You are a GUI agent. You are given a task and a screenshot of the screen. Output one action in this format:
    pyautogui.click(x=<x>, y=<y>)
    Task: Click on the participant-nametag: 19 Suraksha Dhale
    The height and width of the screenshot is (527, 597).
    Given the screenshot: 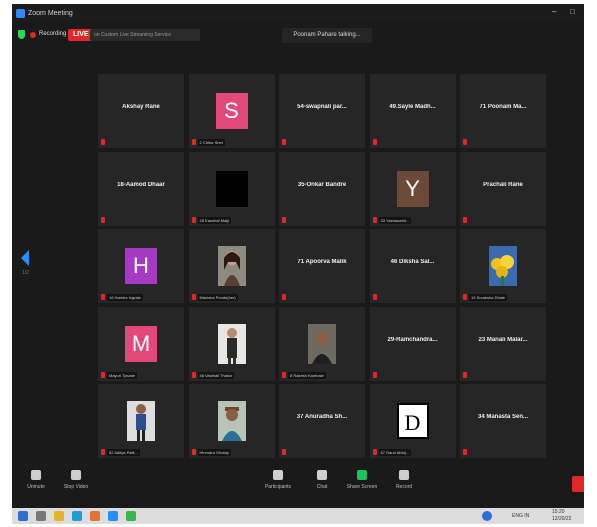 What is the action you would take?
    pyautogui.click(x=488, y=297)
    